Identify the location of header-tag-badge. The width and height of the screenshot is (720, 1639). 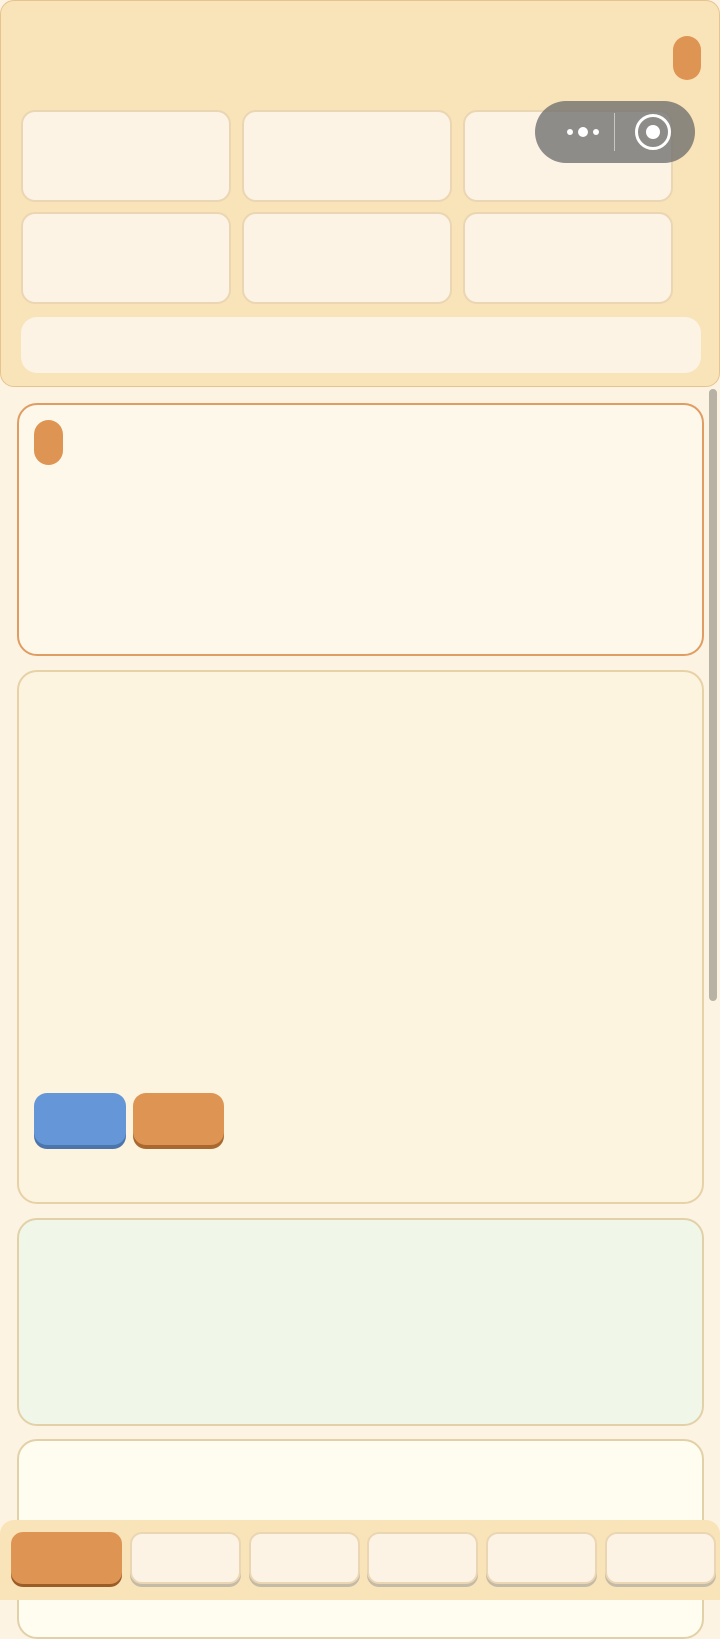
(687, 58).